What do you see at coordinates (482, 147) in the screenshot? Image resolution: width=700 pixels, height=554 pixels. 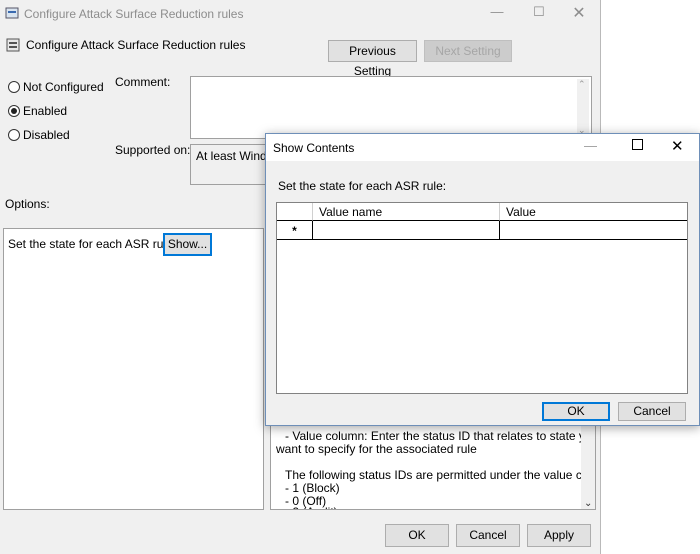 I see `dialog-titlebar: Show Contents — ✕` at bounding box center [482, 147].